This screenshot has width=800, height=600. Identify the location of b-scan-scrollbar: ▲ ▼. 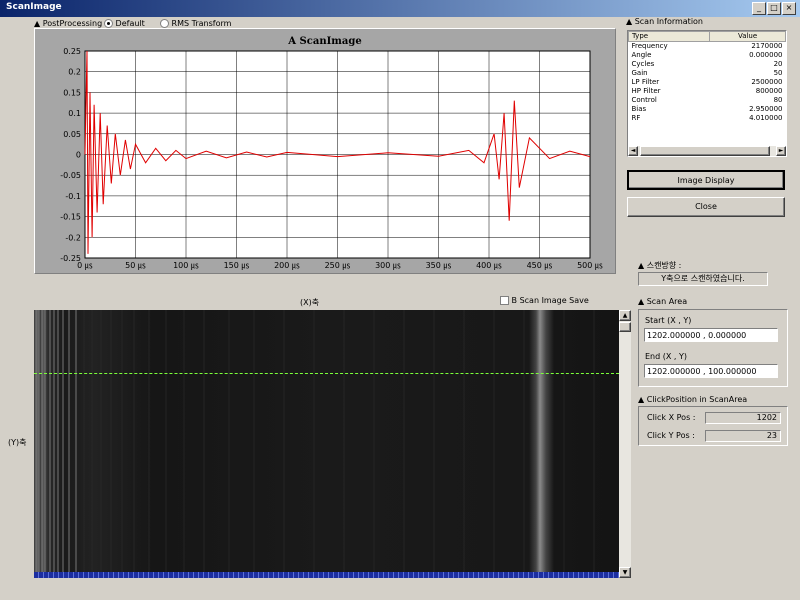
(625, 444).